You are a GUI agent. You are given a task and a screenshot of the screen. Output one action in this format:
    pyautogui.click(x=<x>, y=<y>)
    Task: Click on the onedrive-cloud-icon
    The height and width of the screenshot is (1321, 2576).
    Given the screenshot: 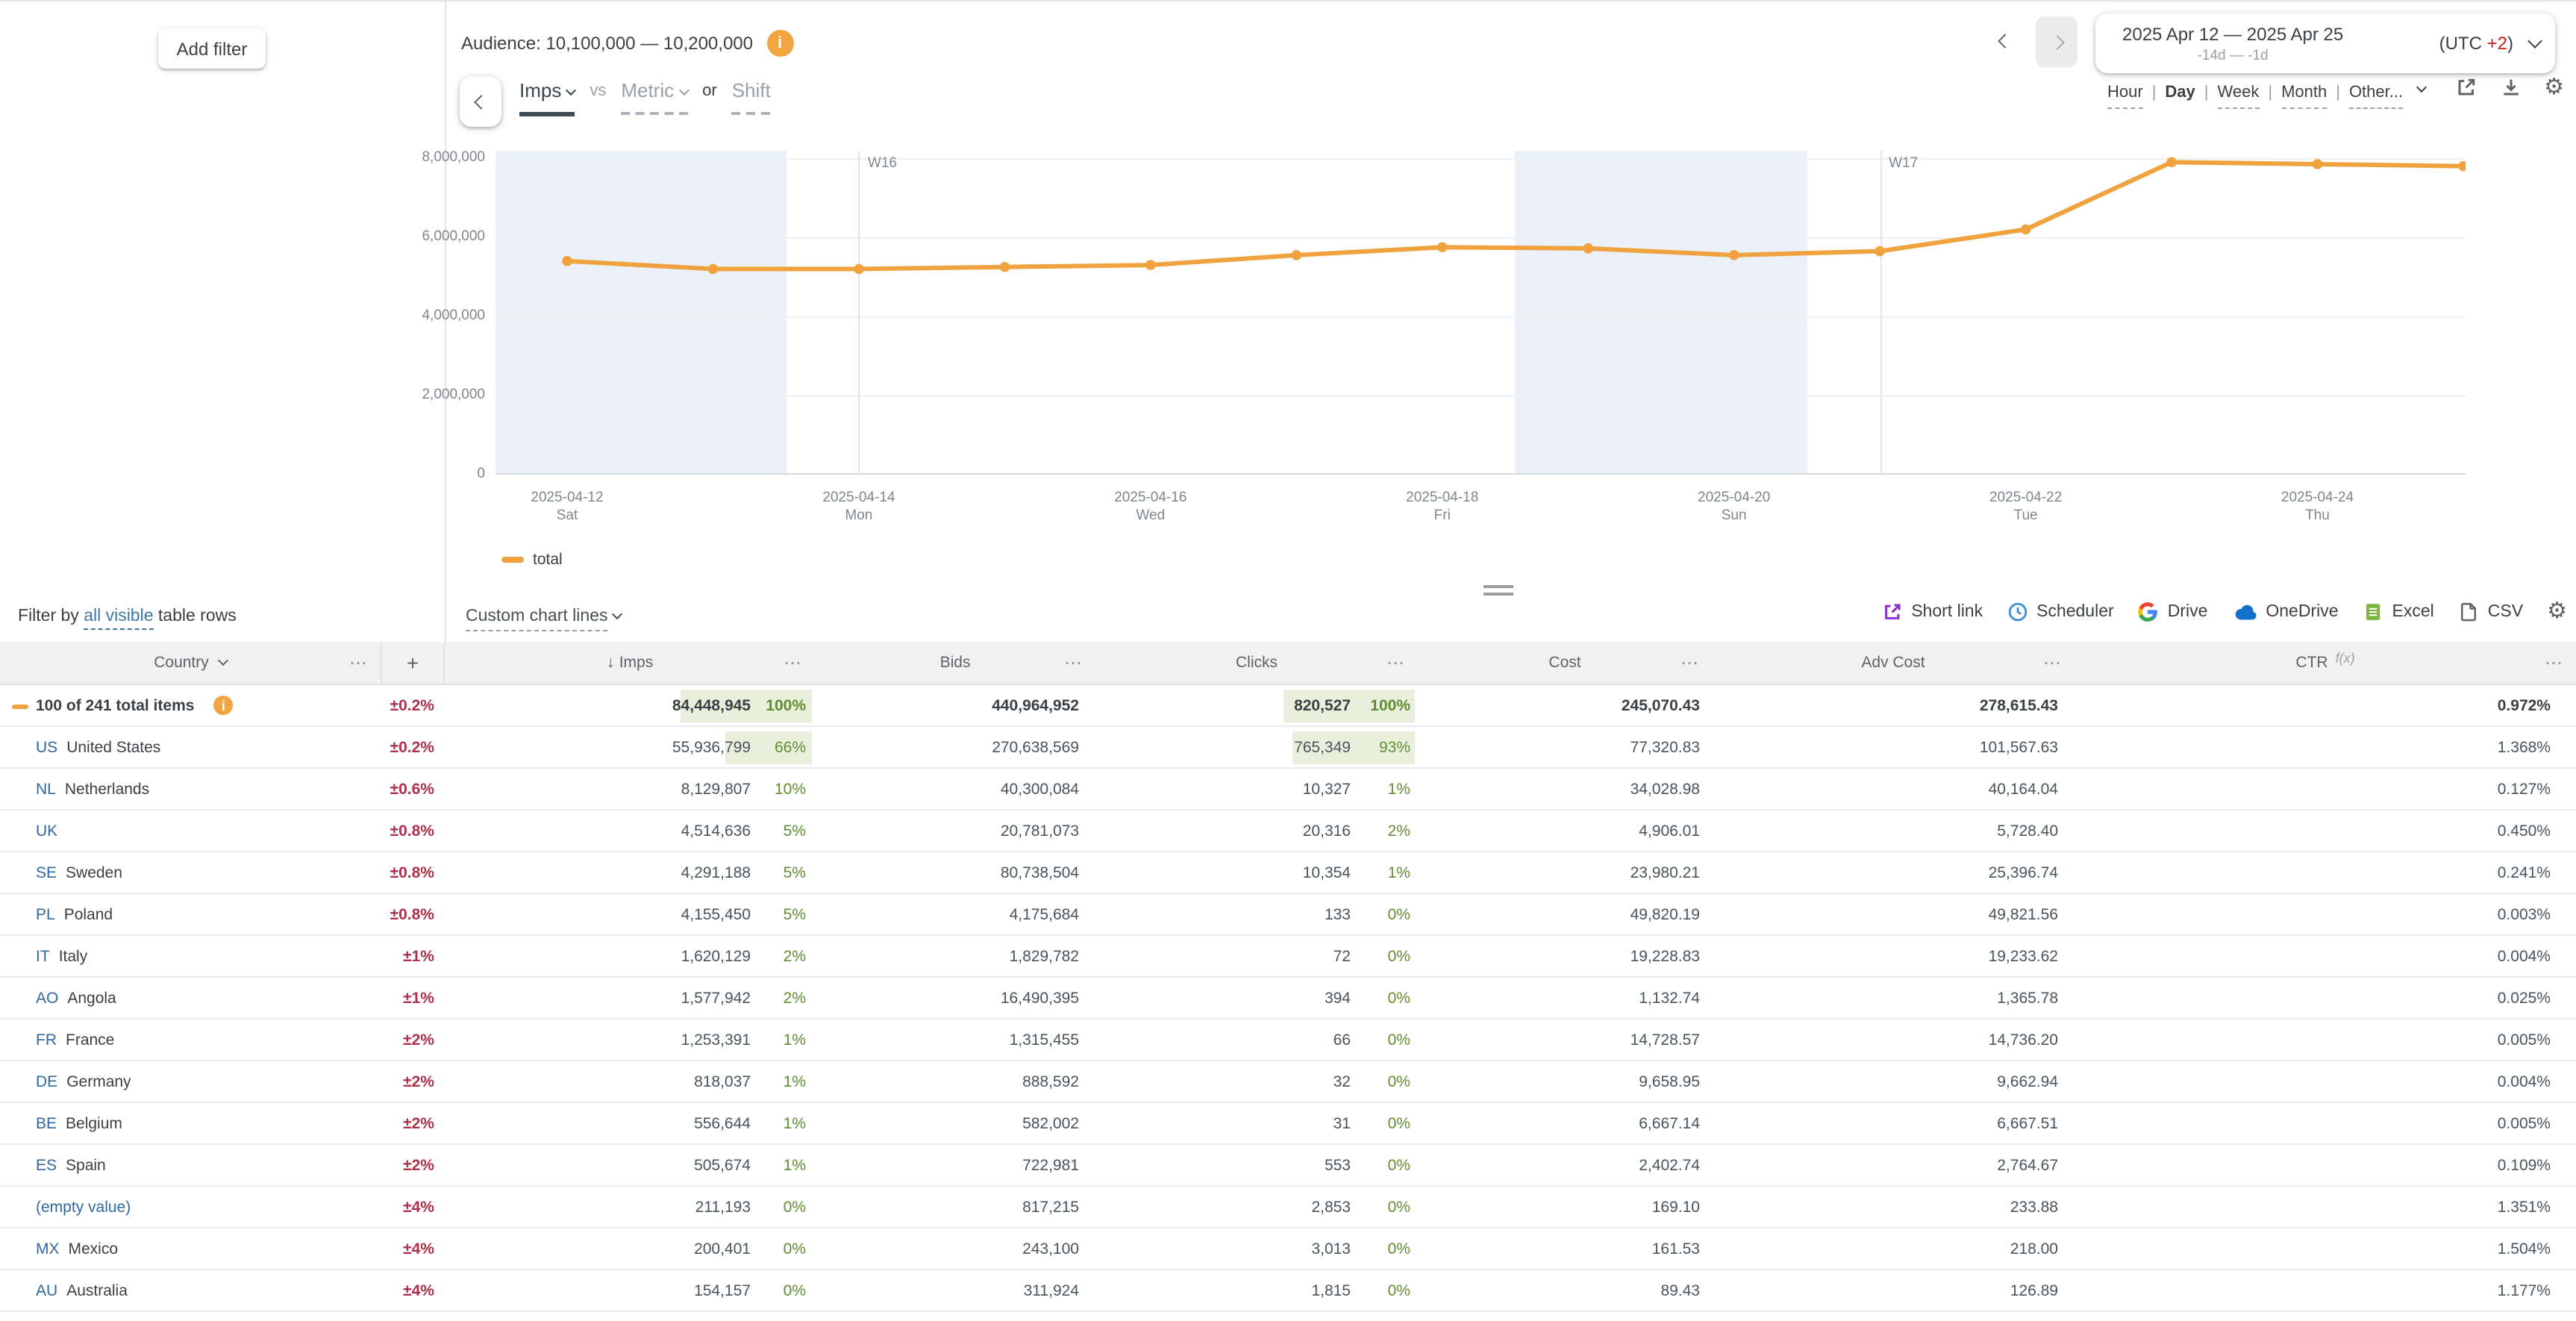 What is the action you would take?
    pyautogui.click(x=2246, y=611)
    